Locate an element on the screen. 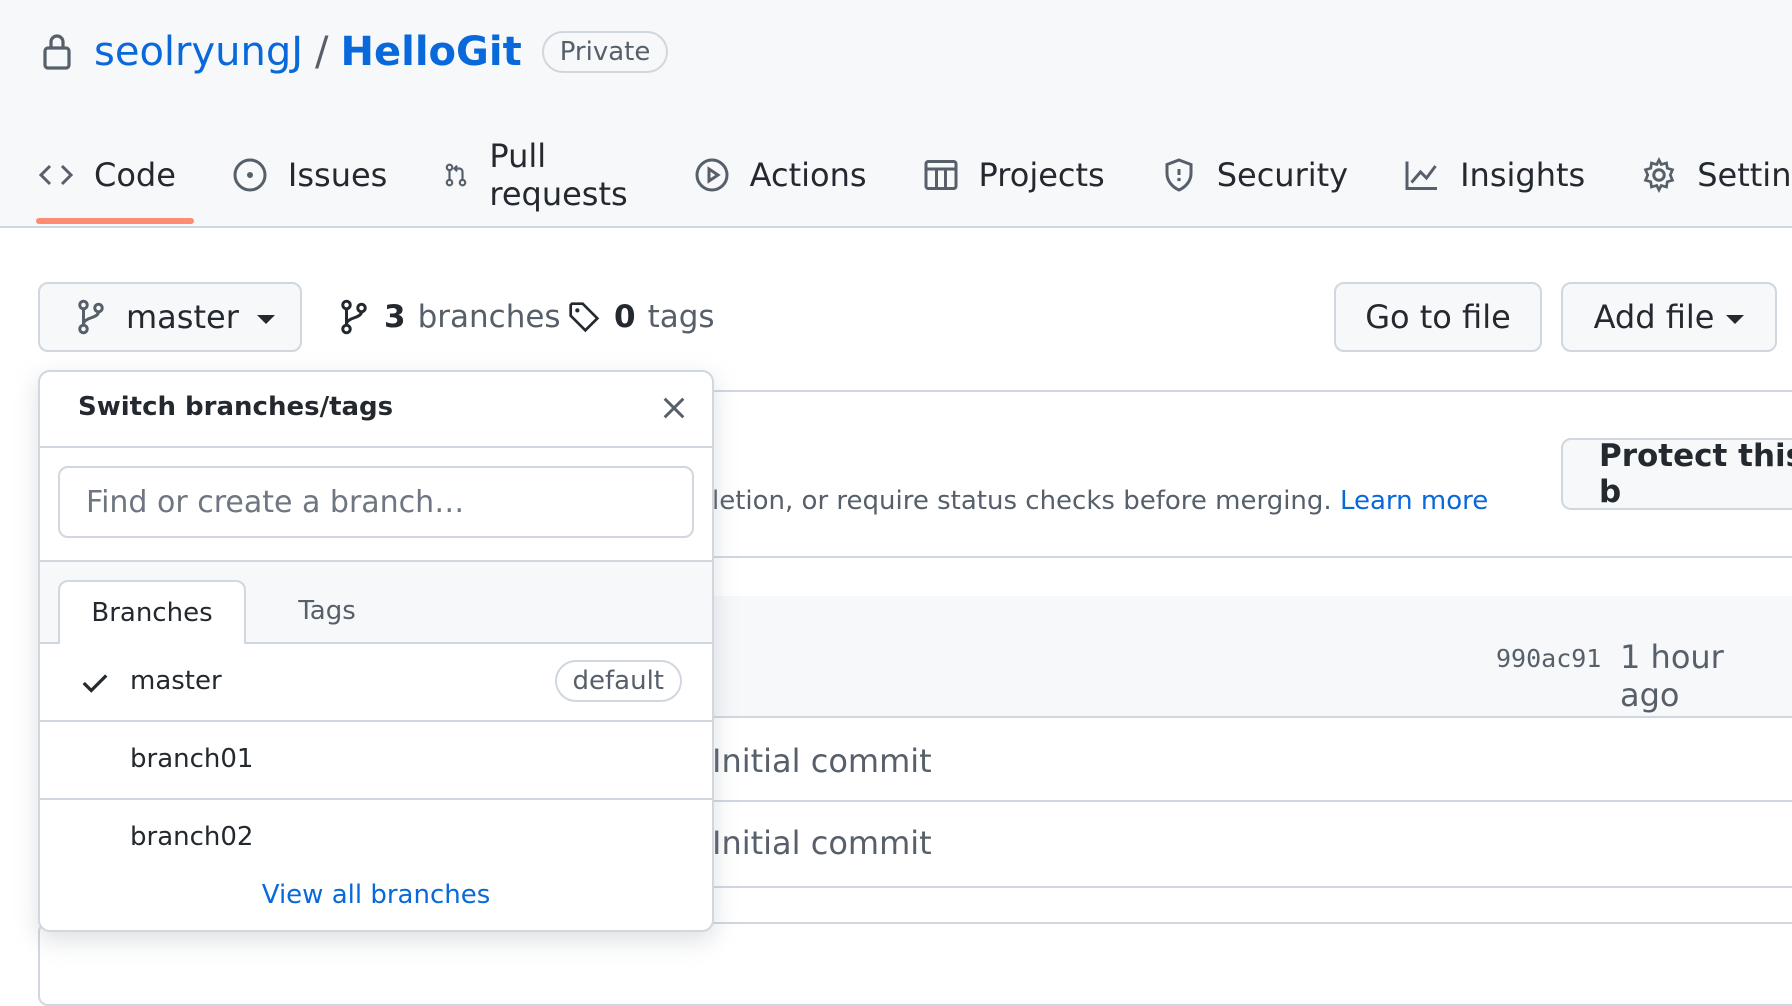  default-badge: default is located at coordinates (618, 681).